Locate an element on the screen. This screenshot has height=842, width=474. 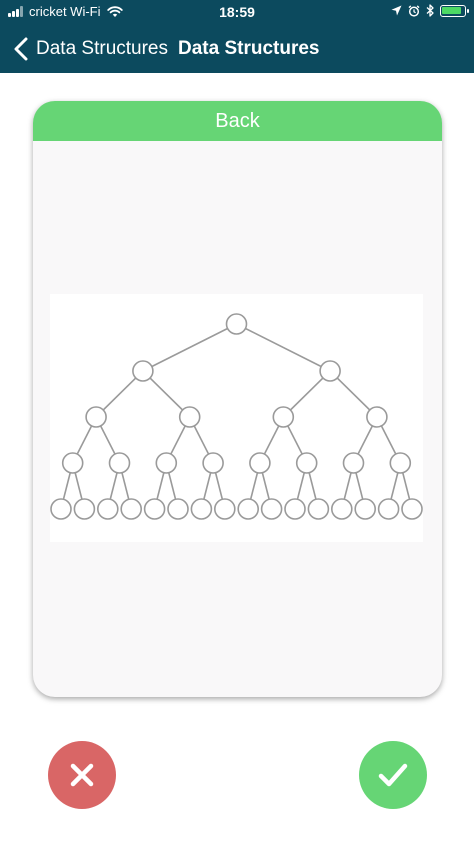
alarm-clock-icon is located at coordinates (414, 10).